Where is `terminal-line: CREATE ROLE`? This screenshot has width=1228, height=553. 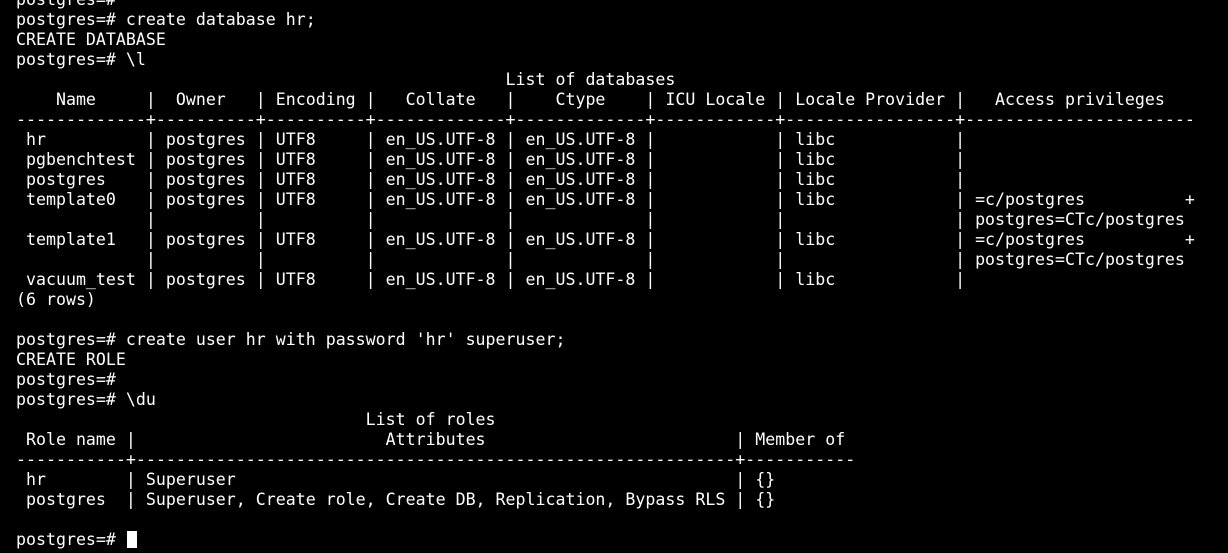
terminal-line: CREATE ROLE is located at coordinates (71, 359).